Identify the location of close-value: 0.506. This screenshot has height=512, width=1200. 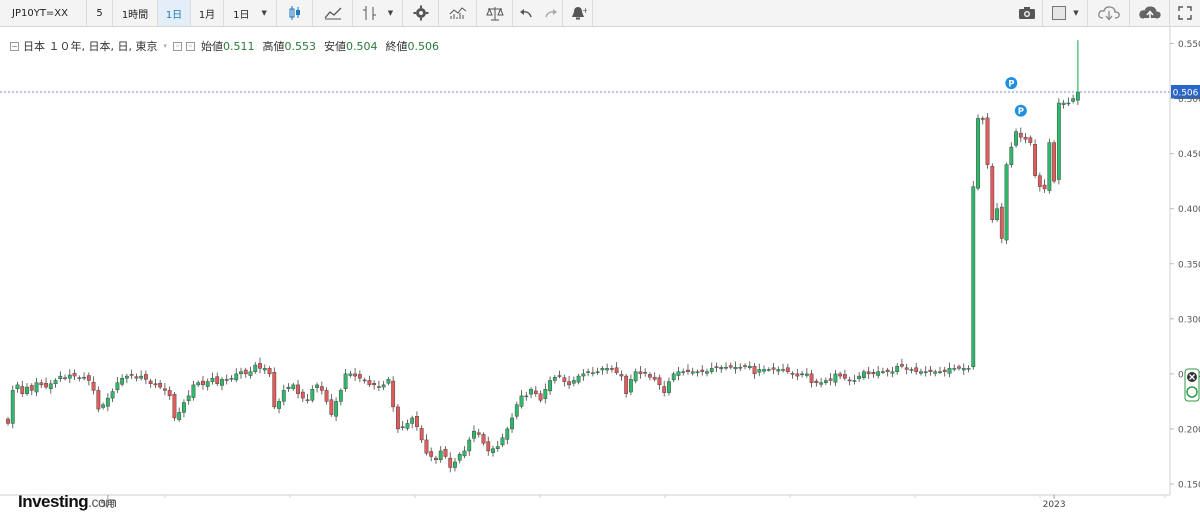
(423, 46).